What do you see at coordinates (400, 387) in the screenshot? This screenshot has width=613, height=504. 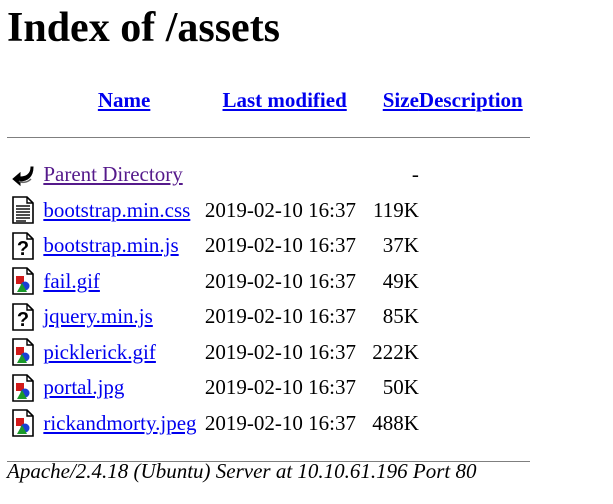 I see `size-cell: 50K` at bounding box center [400, 387].